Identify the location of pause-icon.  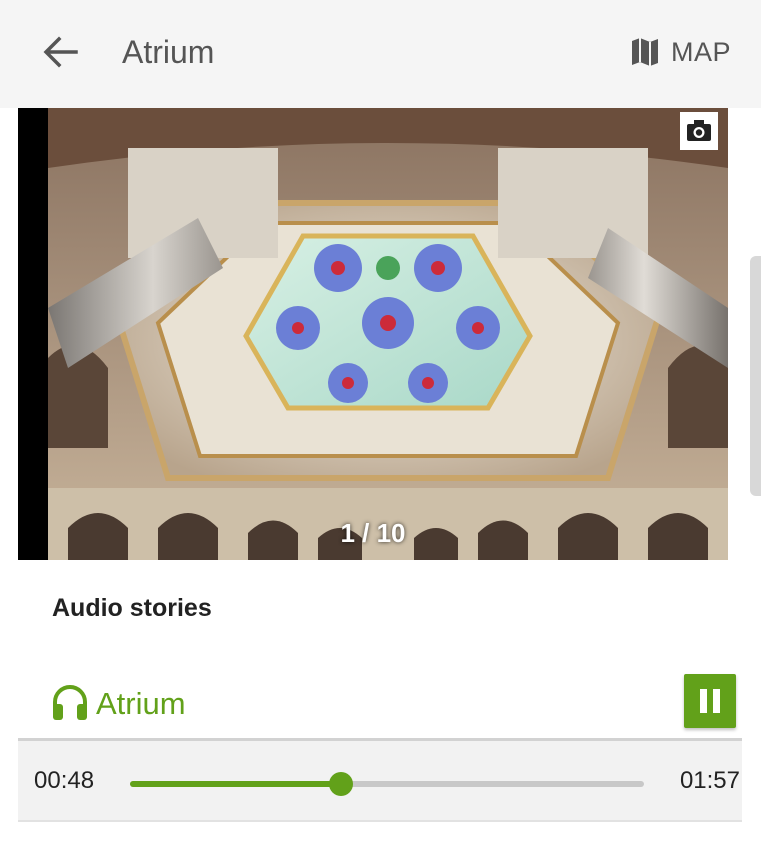
(710, 701).